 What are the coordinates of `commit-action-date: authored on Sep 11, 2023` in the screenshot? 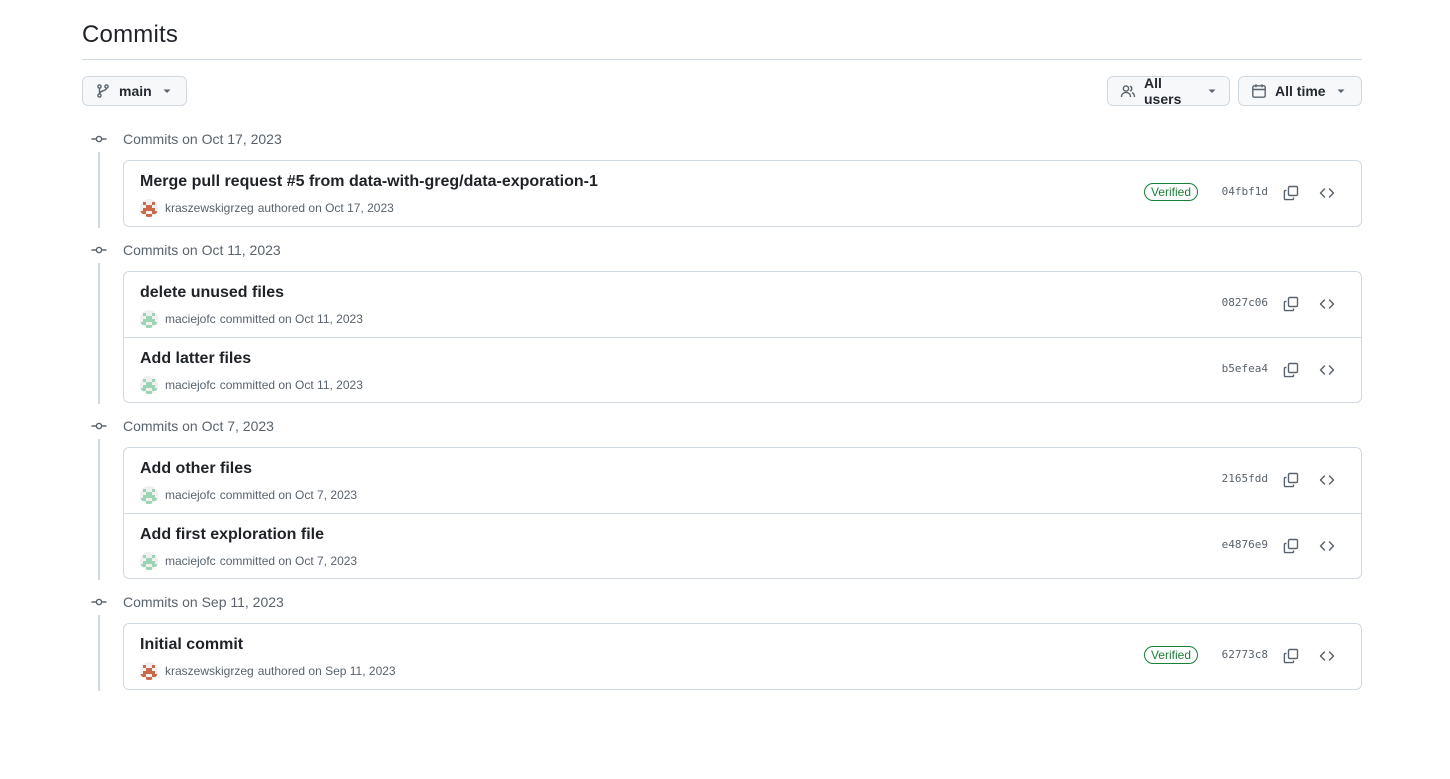 It's located at (326, 671).